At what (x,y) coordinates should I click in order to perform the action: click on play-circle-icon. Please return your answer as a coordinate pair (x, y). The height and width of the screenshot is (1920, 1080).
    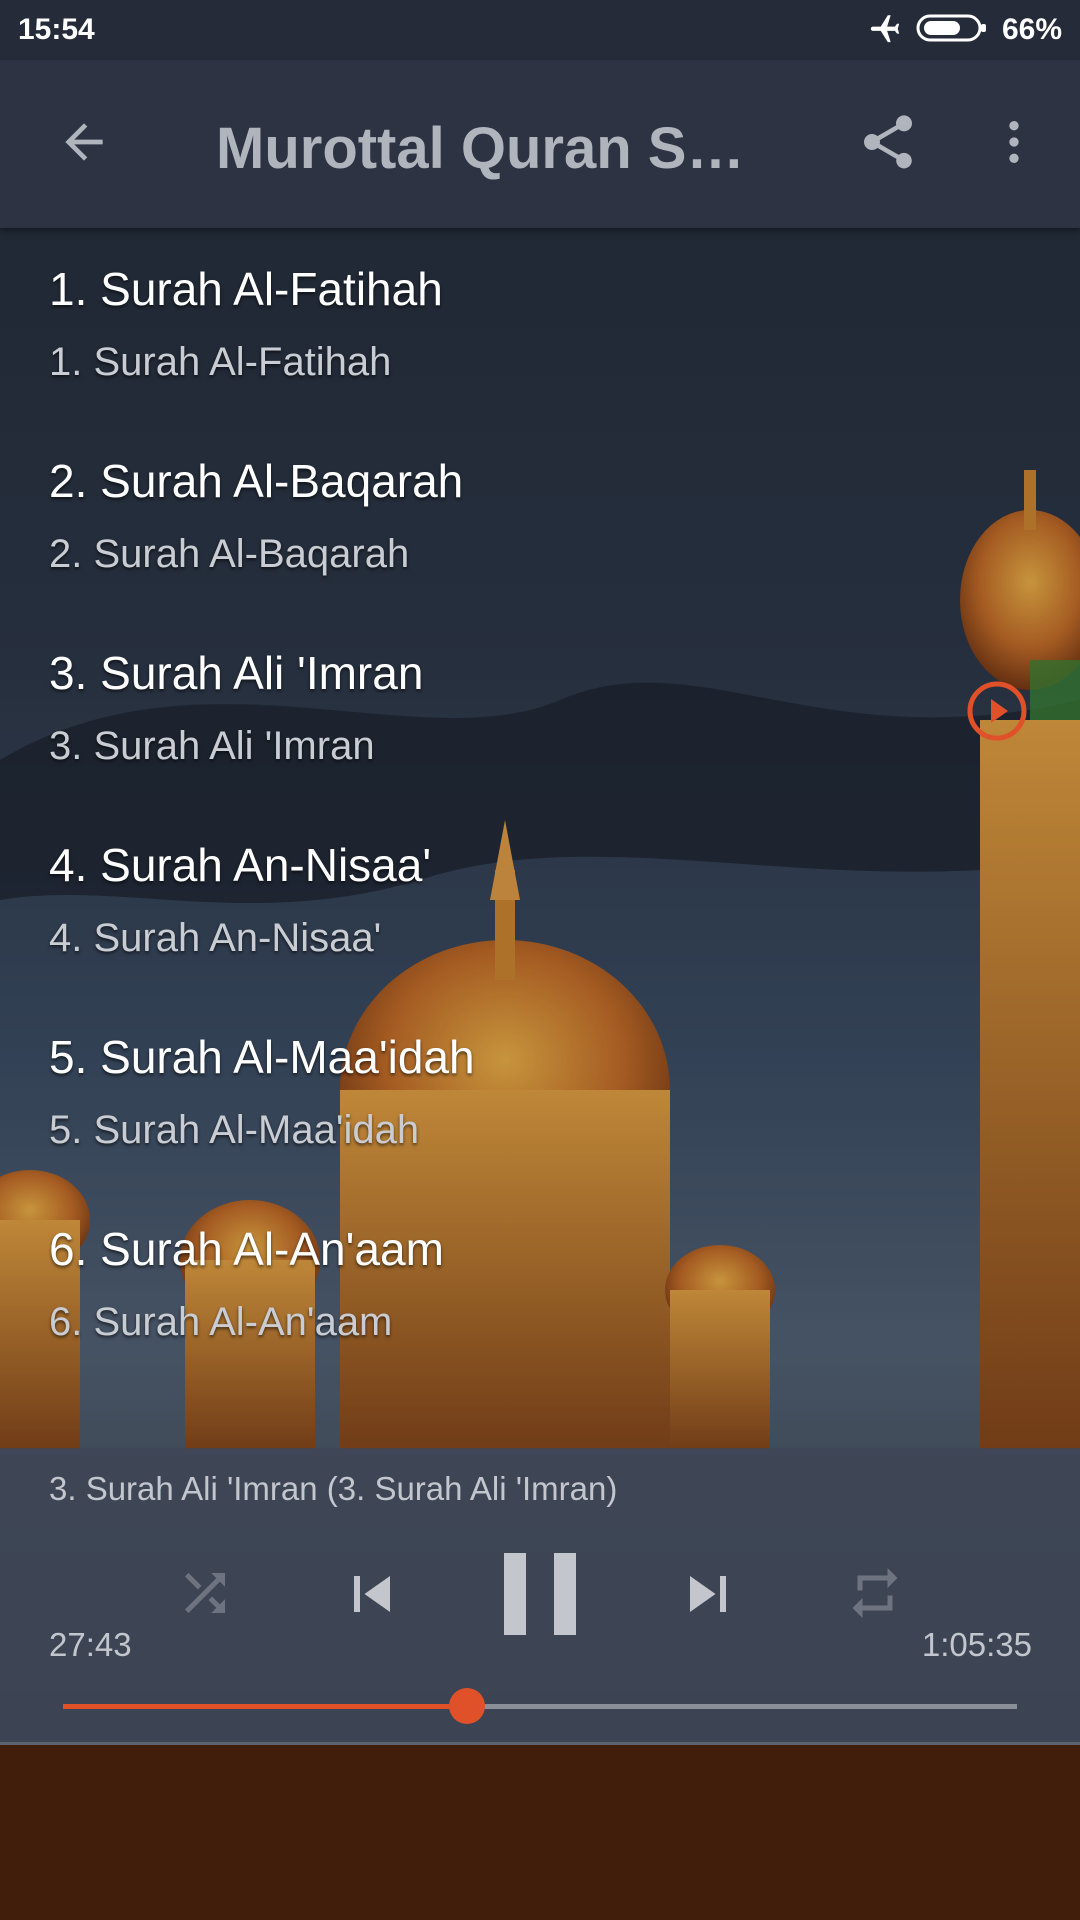
    Looking at the image, I should click on (997, 713).